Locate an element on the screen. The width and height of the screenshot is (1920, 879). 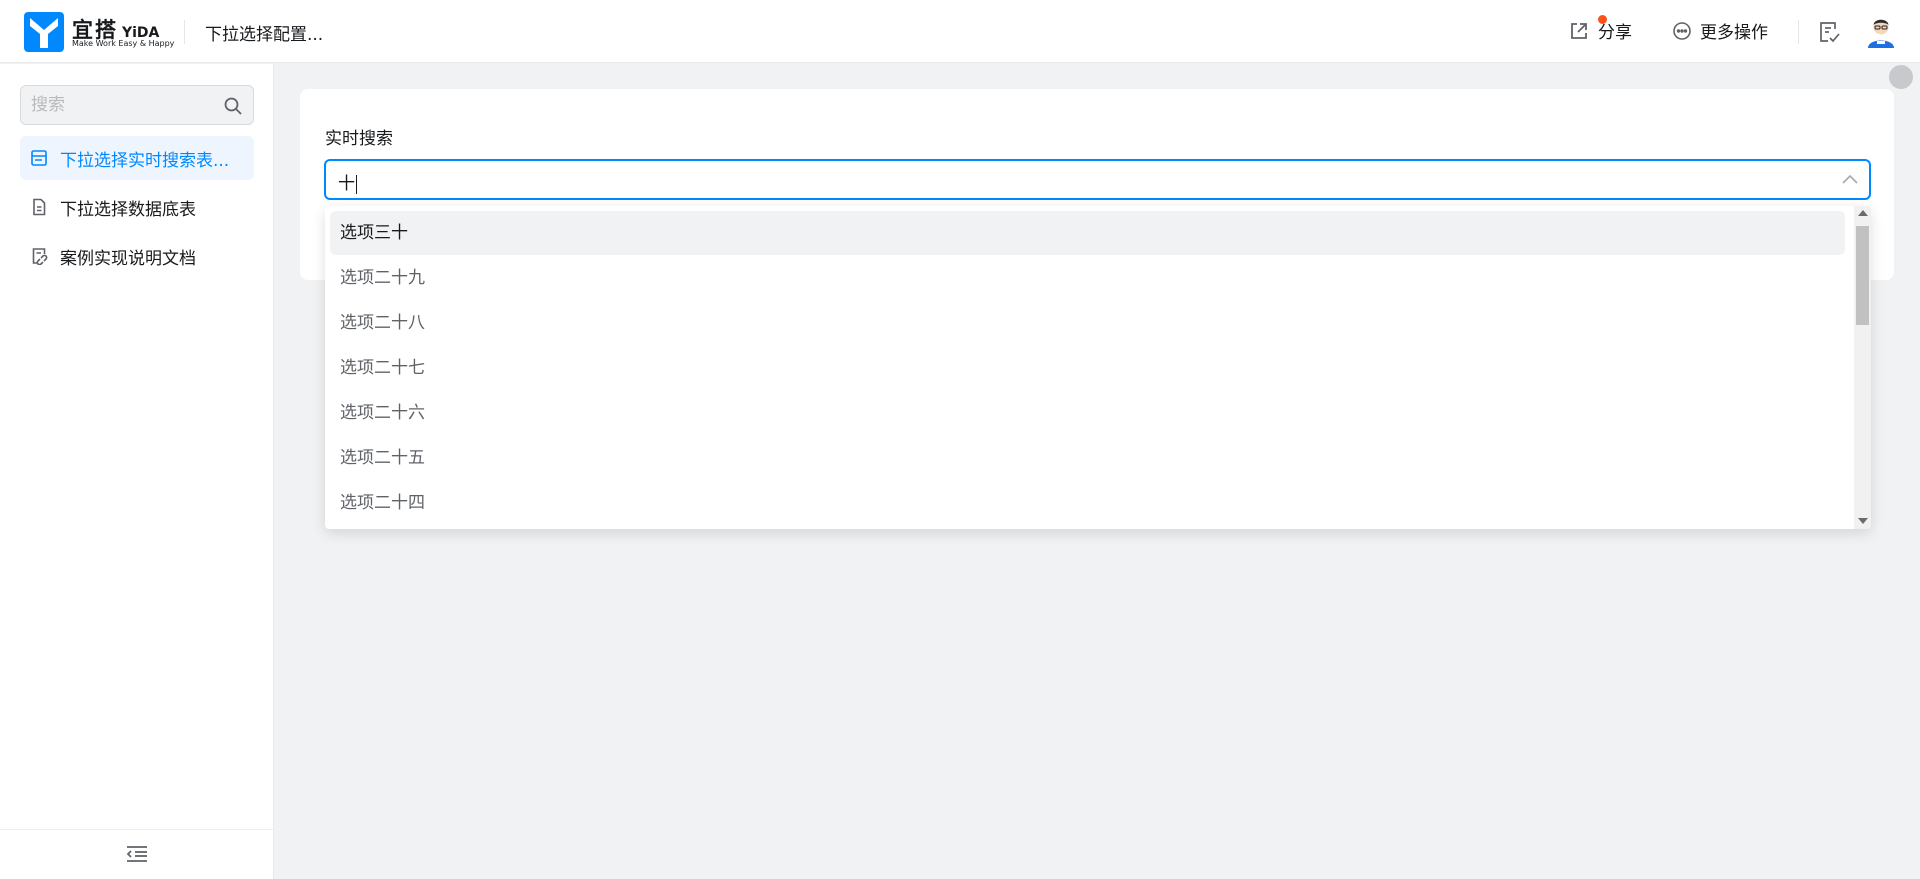
link-doc-icon is located at coordinates (40, 256).